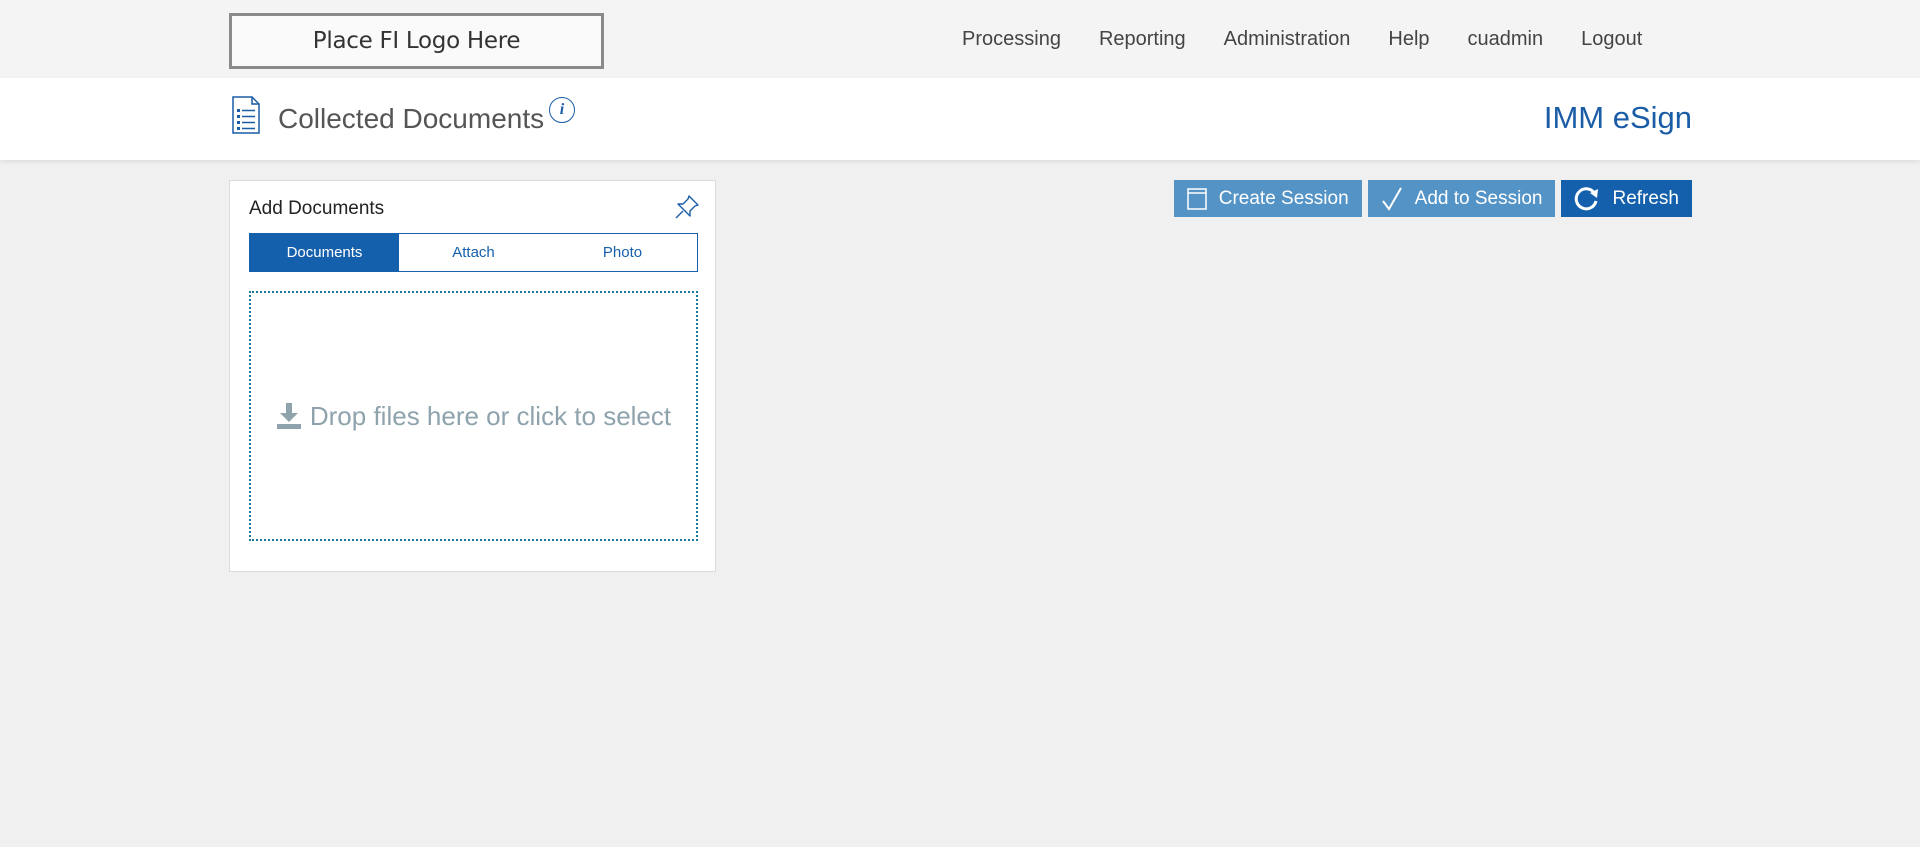 This screenshot has height=847, width=1920. Describe the element at coordinates (490, 415) in the screenshot. I see `dropzone-label: Drop files here or click to select` at that location.